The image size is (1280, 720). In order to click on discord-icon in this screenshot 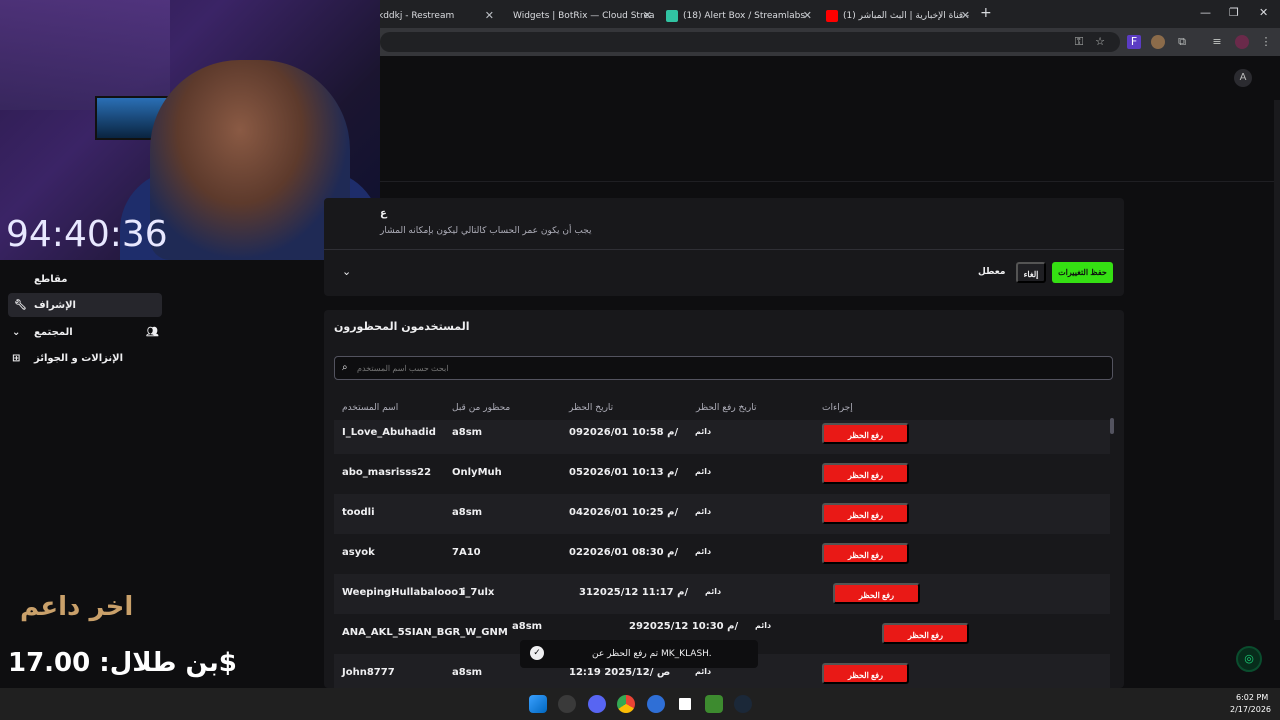, I will do `click(597, 704)`.